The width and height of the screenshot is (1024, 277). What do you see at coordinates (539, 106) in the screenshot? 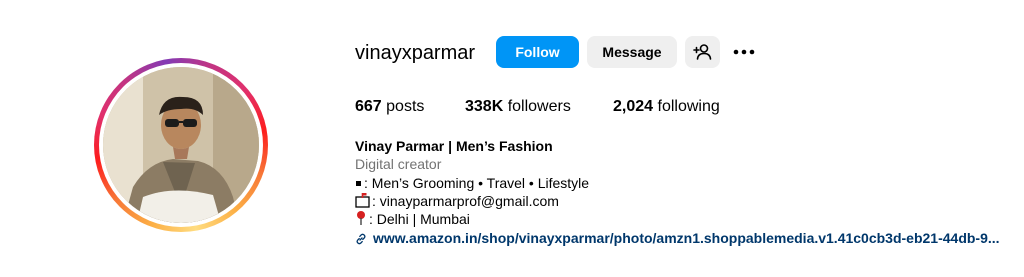
I see `followers-label: followers` at bounding box center [539, 106].